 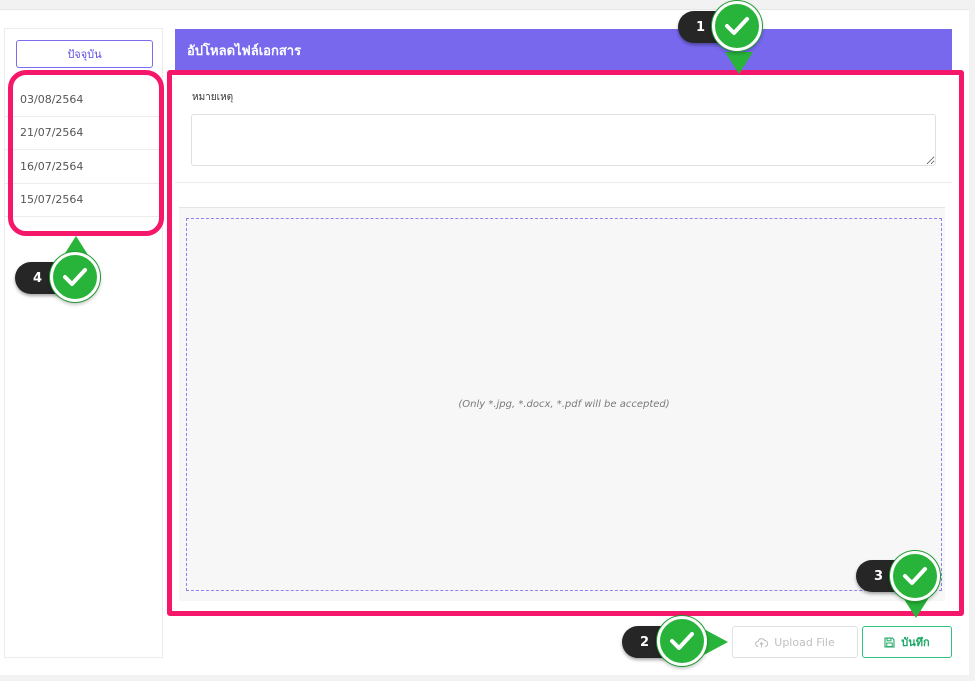 I want to click on note-label: หมายเหตุ, so click(x=213, y=97).